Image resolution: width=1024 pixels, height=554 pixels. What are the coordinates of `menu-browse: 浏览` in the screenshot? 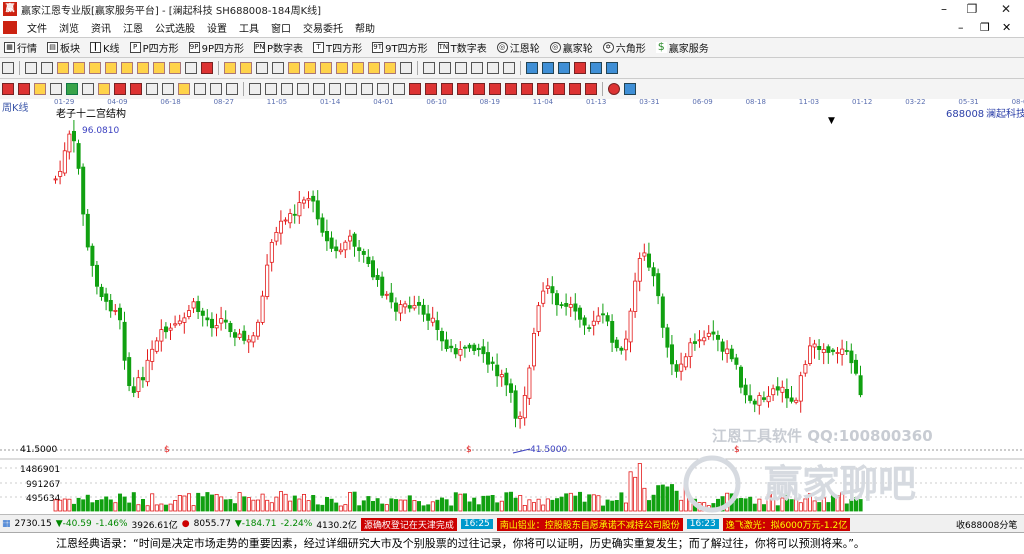 It's located at (69, 27).